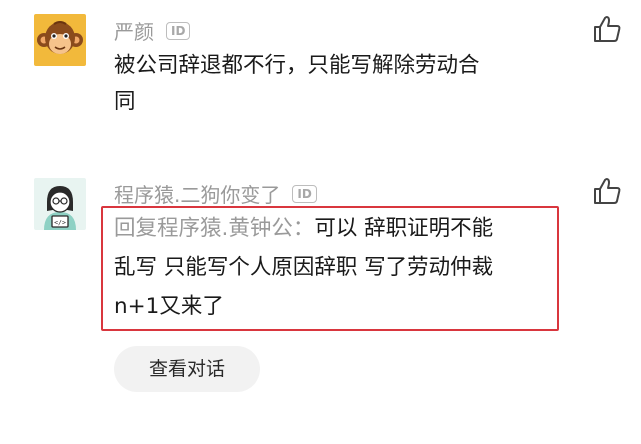 The width and height of the screenshot is (641, 444). Describe the element at coordinates (304, 267) in the screenshot. I see `reply-text-line: 乱写 只能写个人原因辞职 写了劳动仲裁` at that location.